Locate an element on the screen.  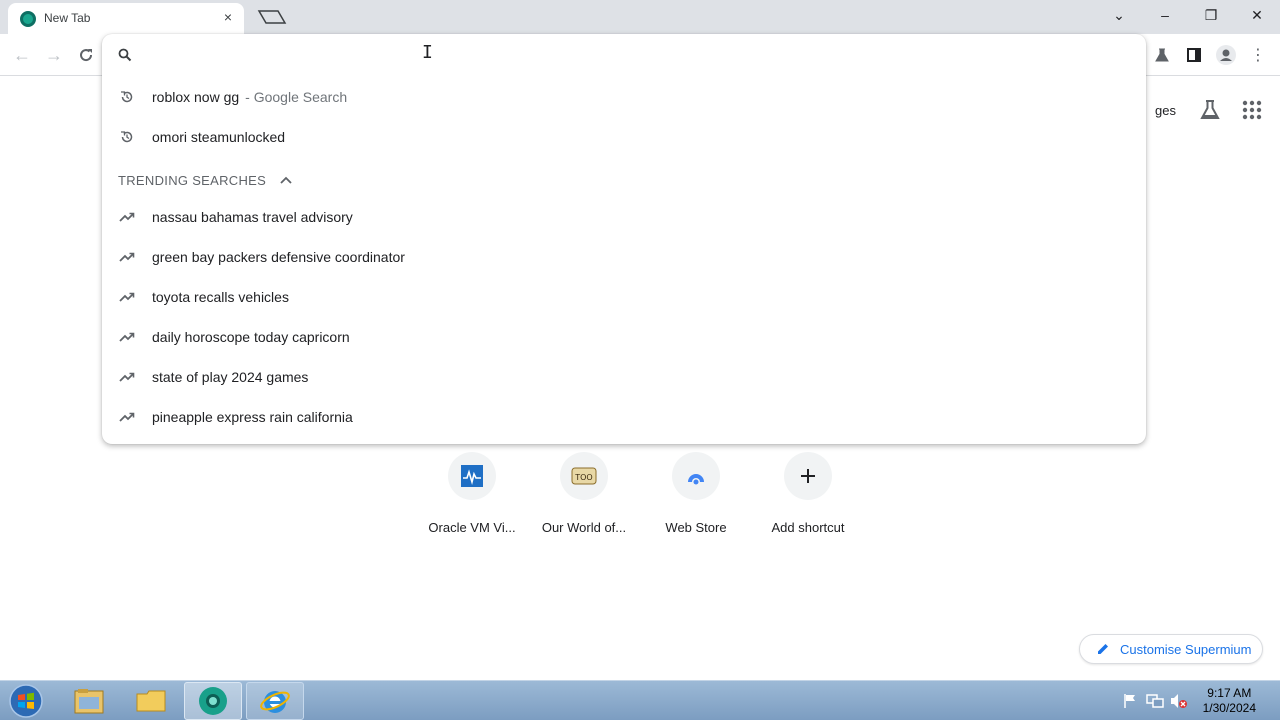
suggestion-trending: daily horoscope today capricorn is located at coordinates (624, 337).